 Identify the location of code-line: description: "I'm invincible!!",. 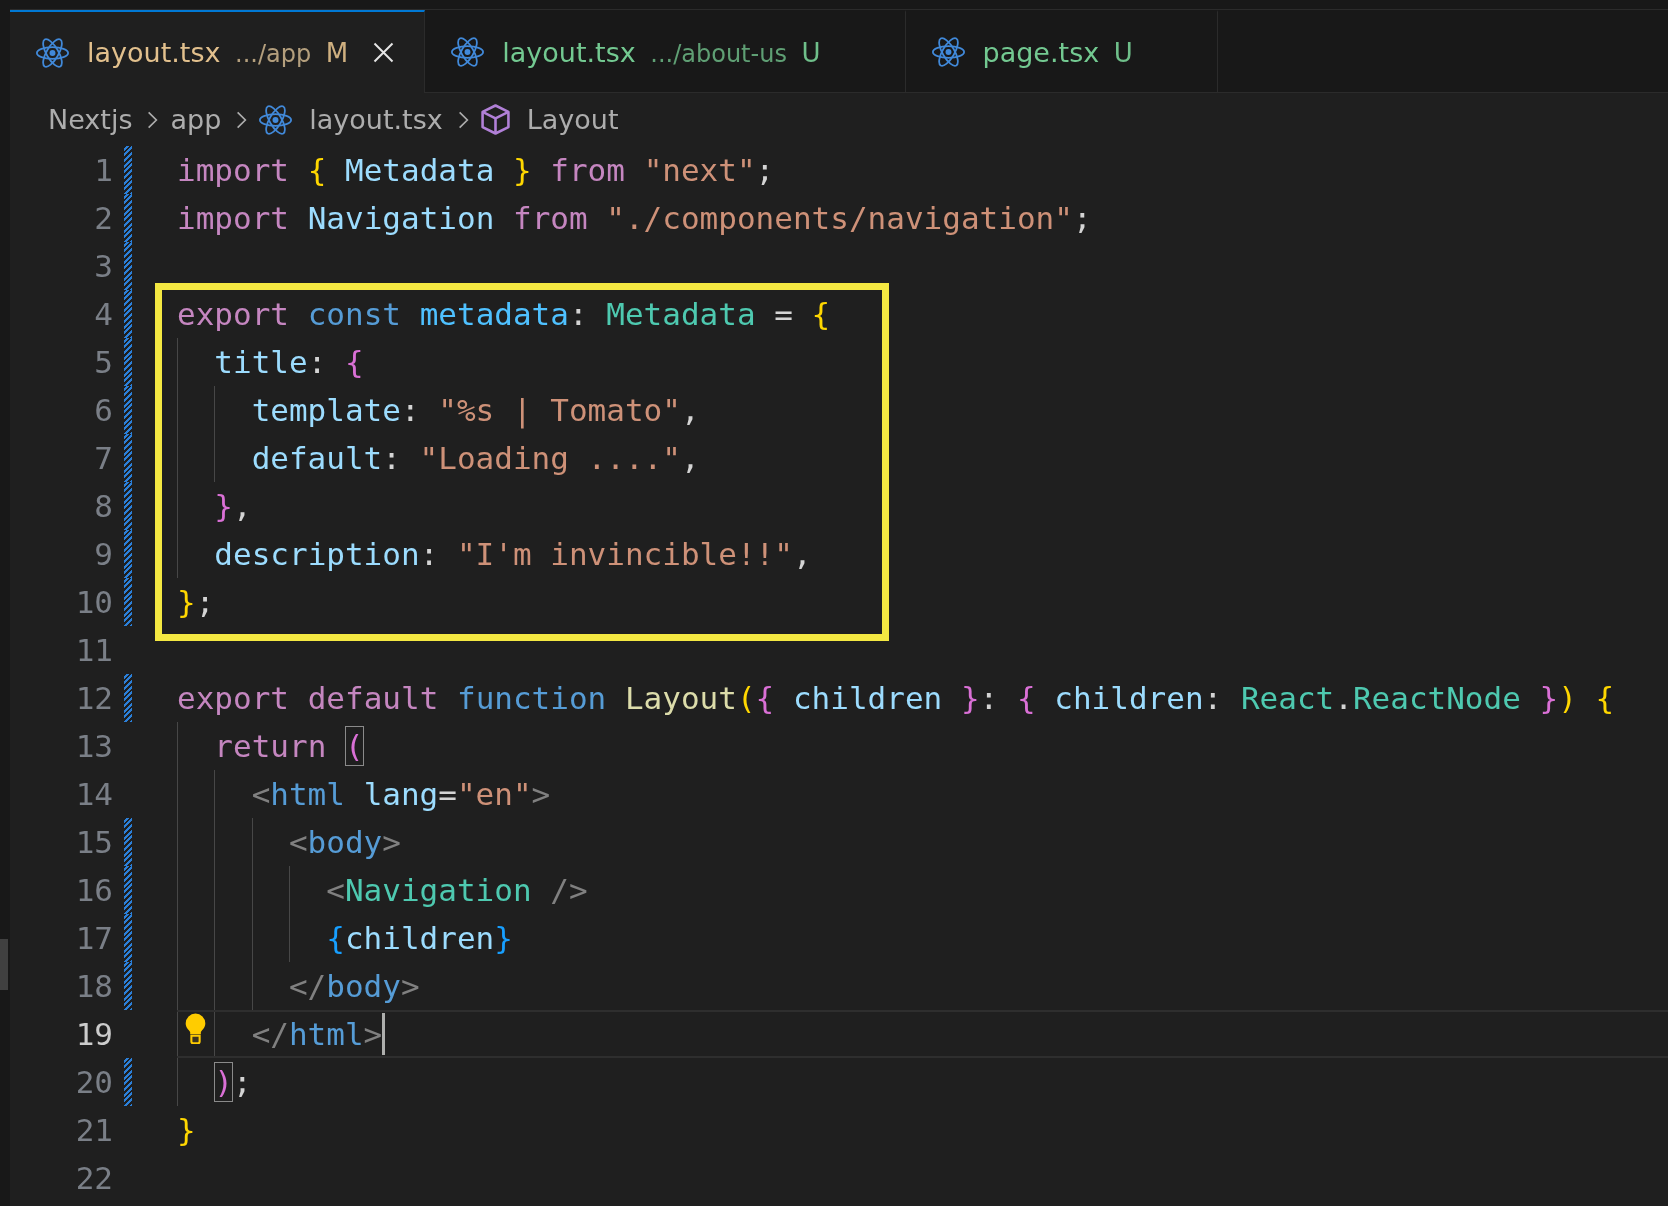
(513, 554).